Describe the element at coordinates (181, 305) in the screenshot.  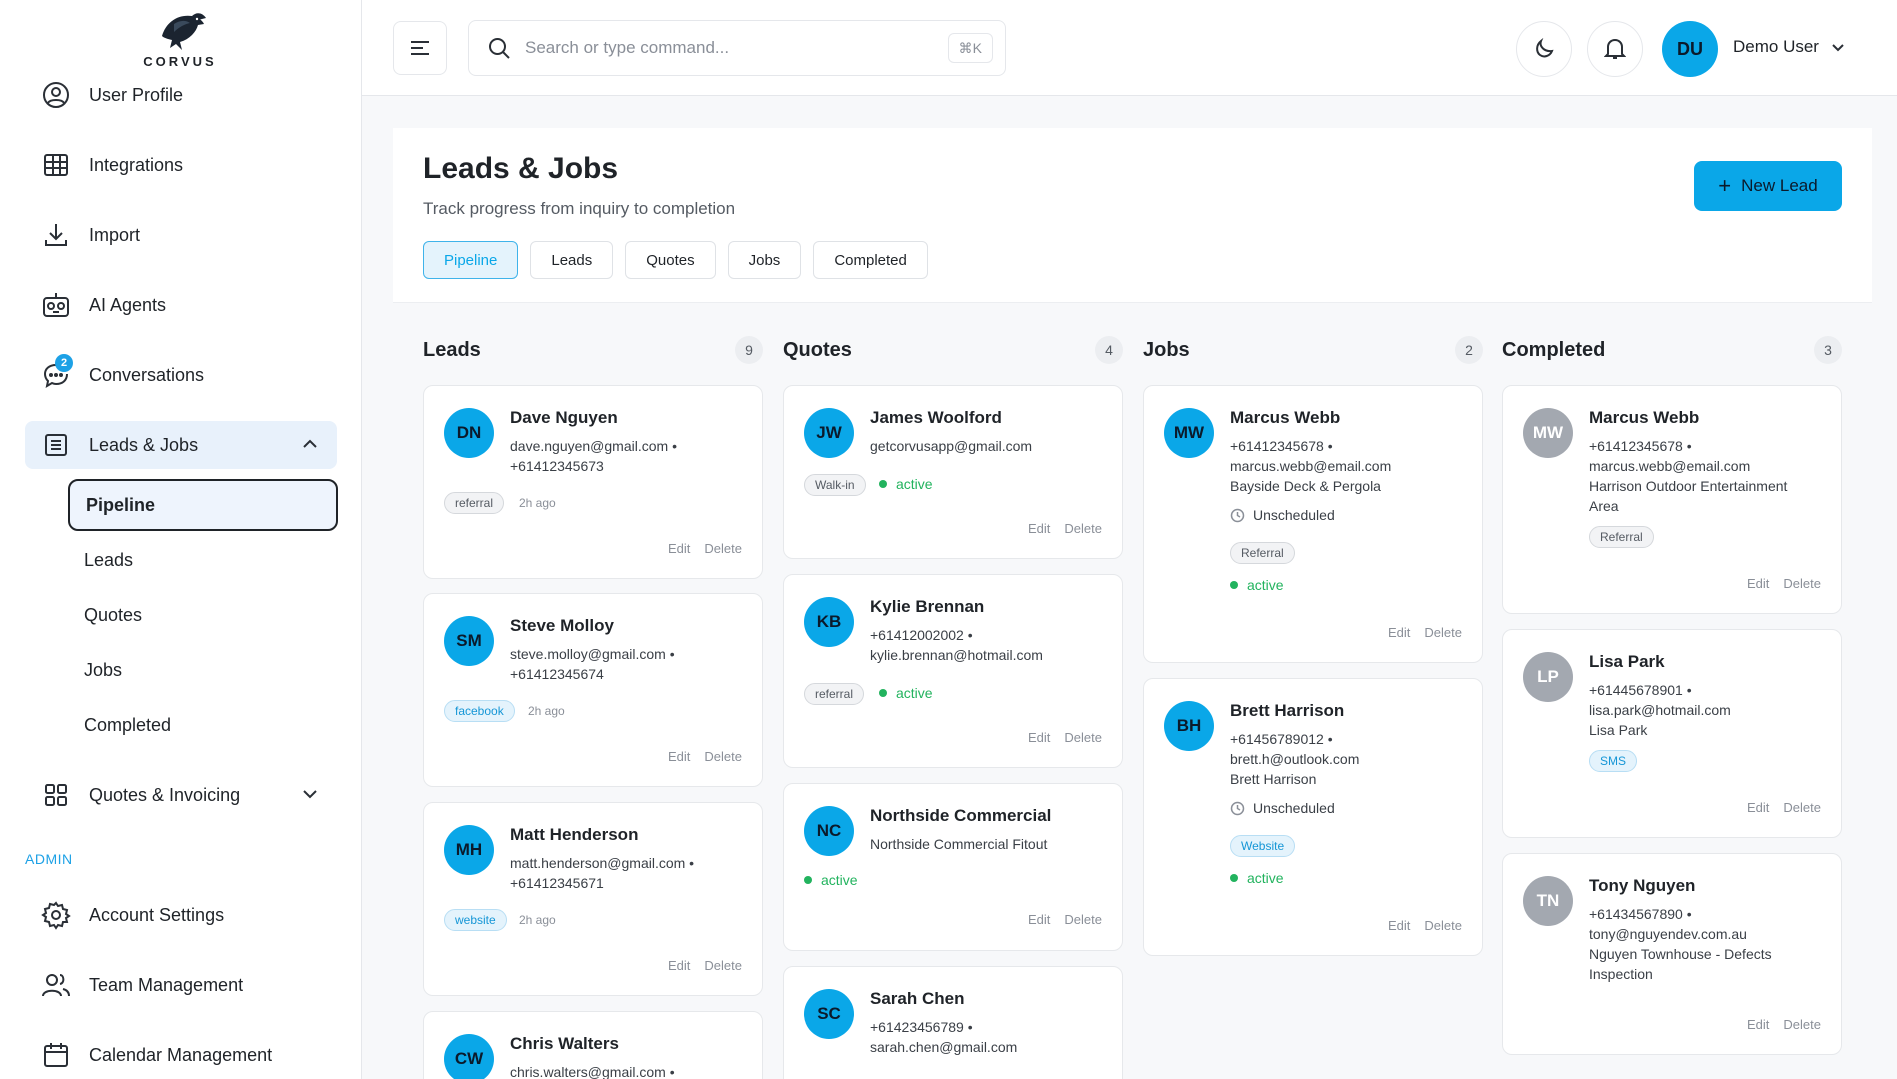
I see `sidebar-item-ai-agents: AI Agents` at that location.